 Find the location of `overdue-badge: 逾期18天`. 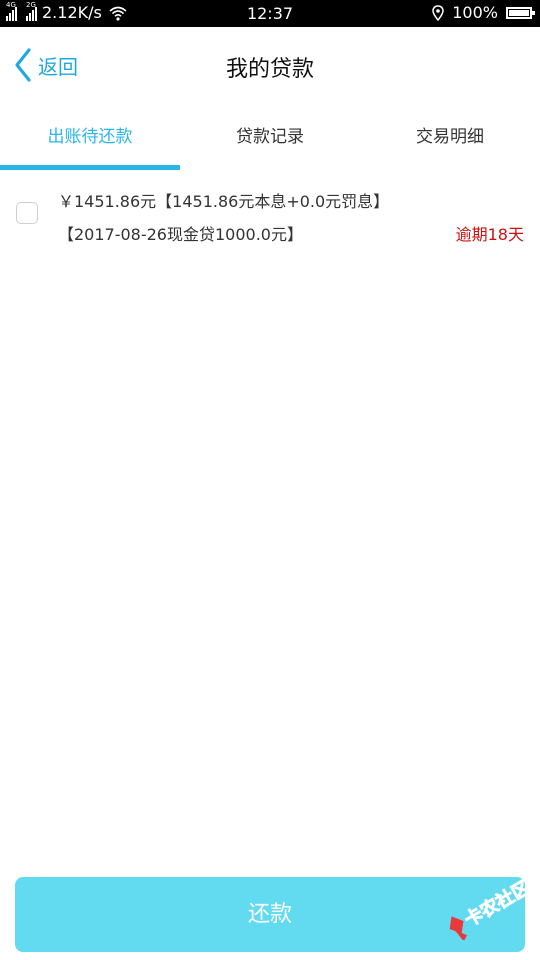

overdue-badge: 逾期18天 is located at coordinates (489, 234).